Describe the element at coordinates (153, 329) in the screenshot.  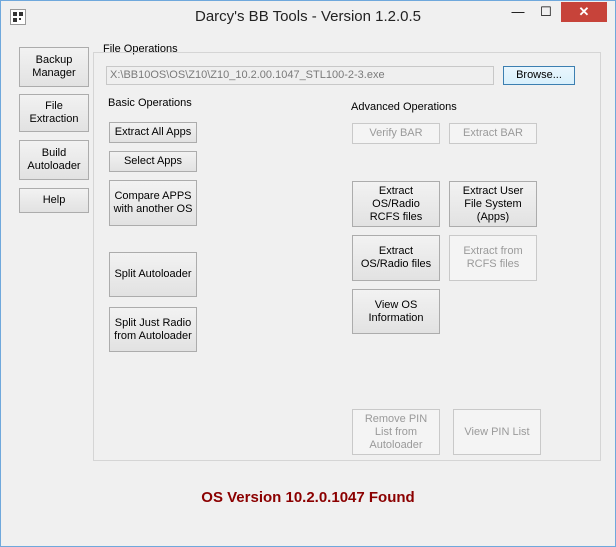
I see `split-radio-button: Split Just Radio from Autoloader` at that location.